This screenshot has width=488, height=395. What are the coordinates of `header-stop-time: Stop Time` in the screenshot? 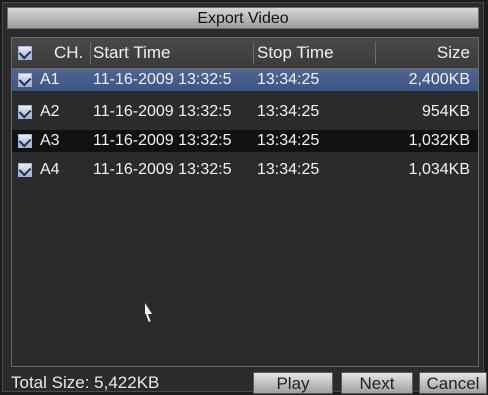 It's located at (295, 52).